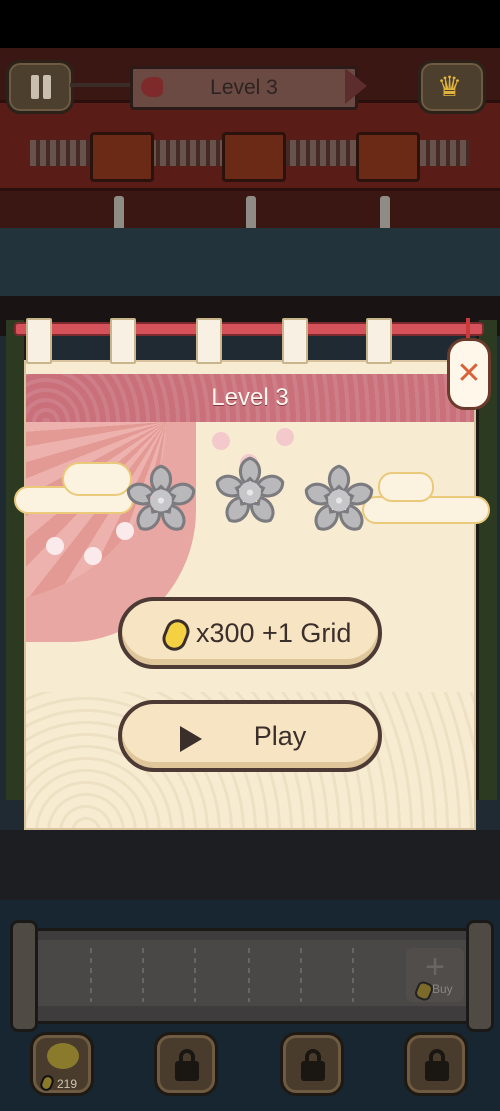  I want to click on tile-shelf-surface, so click(250, 973).